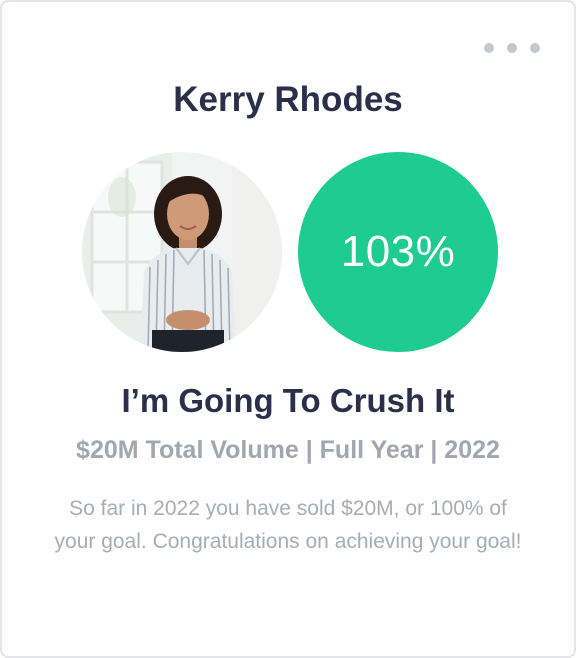  Describe the element at coordinates (288, 99) in the screenshot. I see `user-name: Kerry Rhodes` at that location.